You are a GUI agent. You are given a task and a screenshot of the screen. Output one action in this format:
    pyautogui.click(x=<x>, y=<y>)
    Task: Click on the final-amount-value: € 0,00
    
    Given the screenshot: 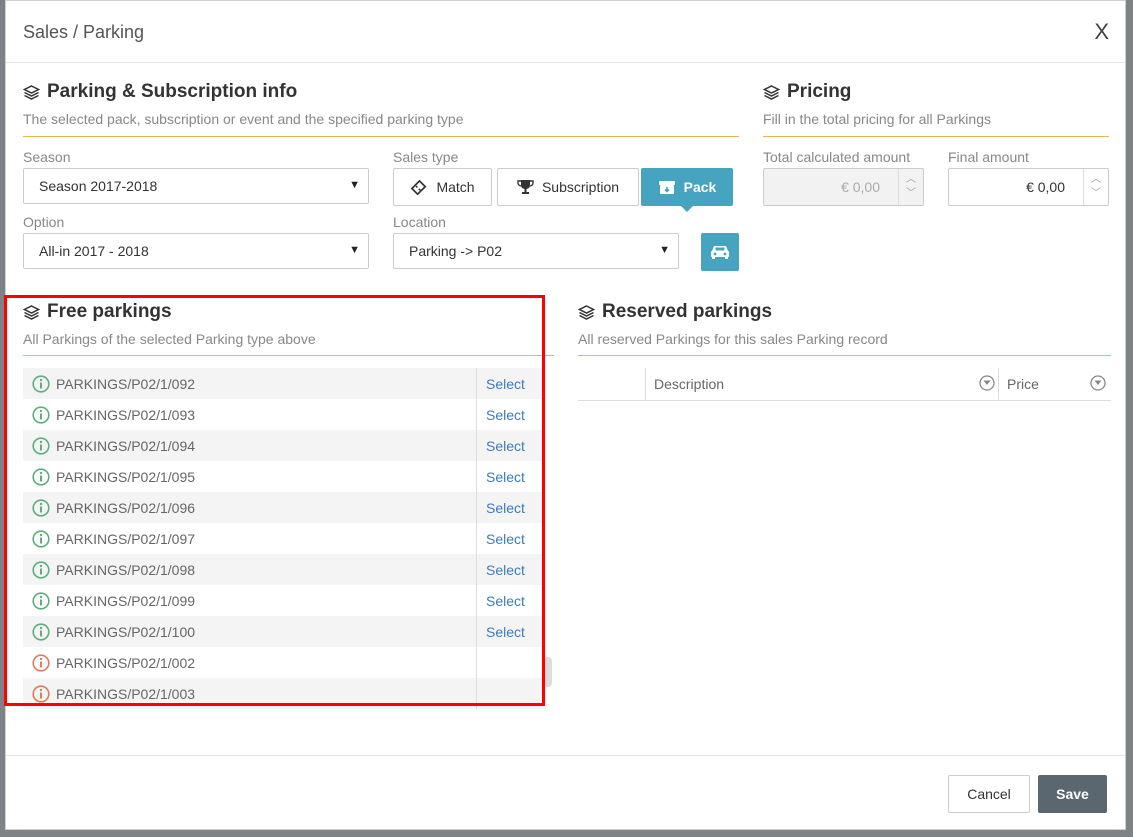 What is the action you would take?
    pyautogui.click(x=1045, y=187)
    